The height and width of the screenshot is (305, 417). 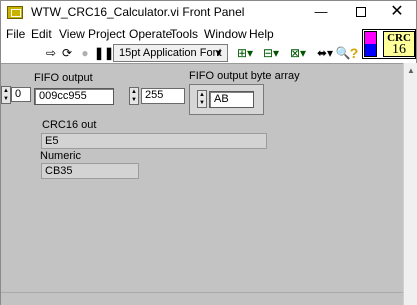 I want to click on connector-terminal-bottom, so click(x=370, y=50).